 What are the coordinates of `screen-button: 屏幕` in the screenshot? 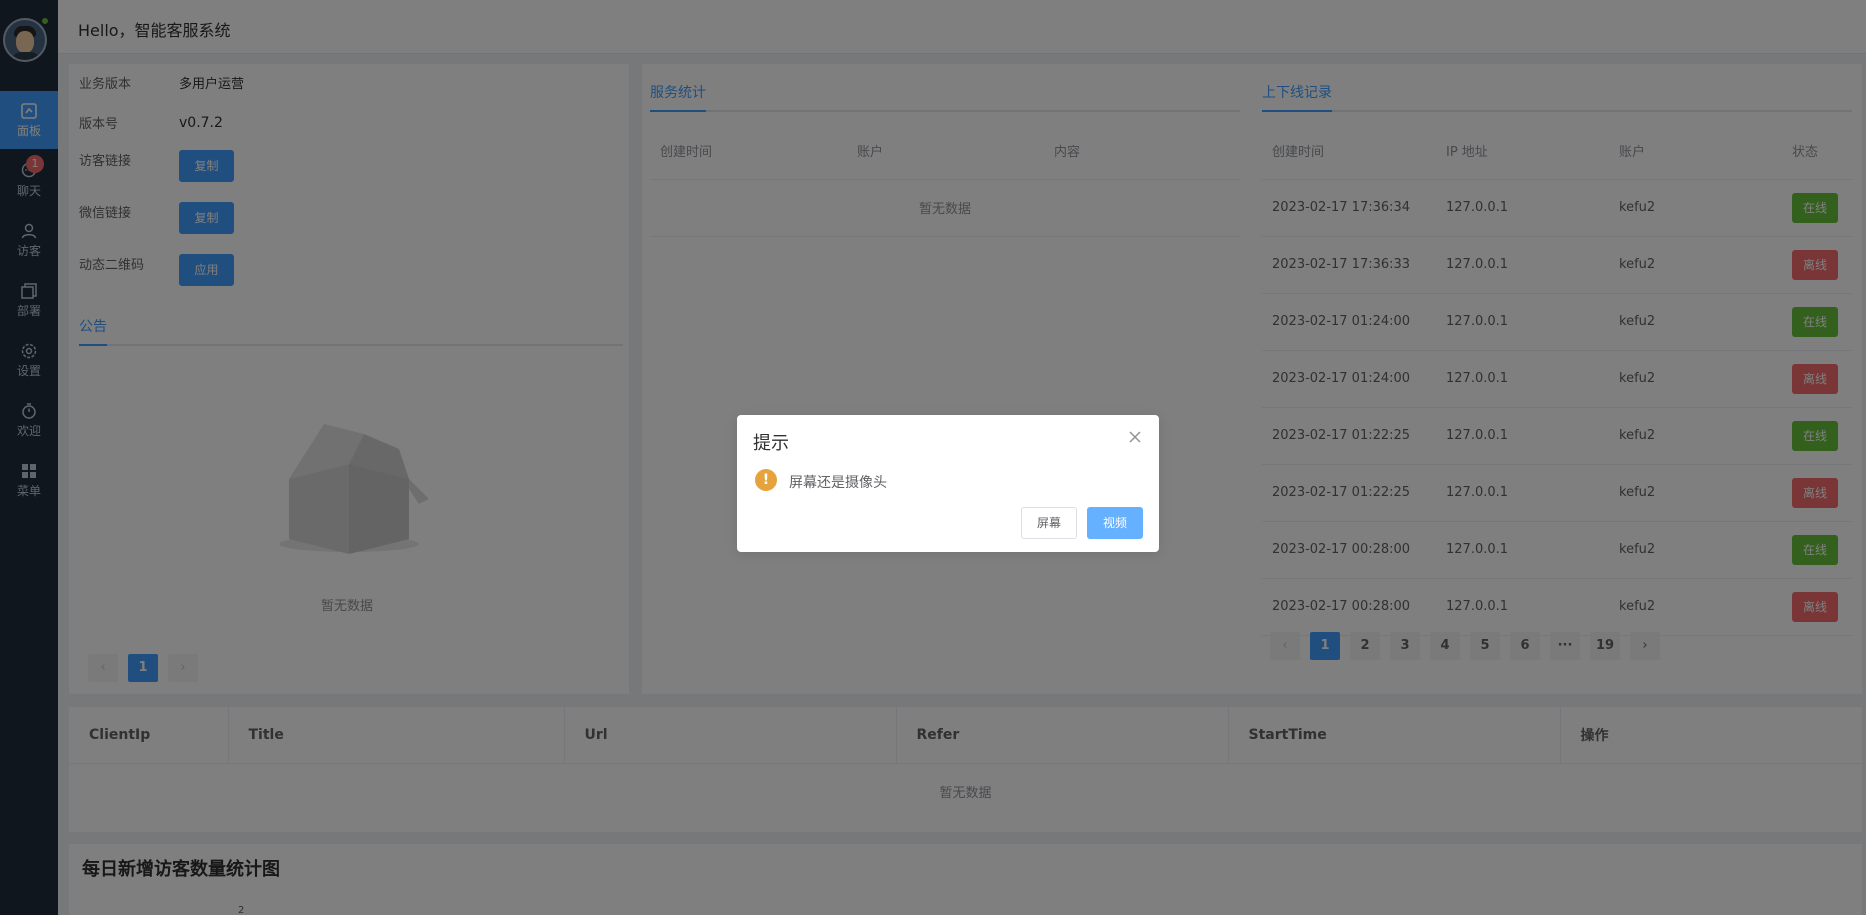 It's located at (1049, 523).